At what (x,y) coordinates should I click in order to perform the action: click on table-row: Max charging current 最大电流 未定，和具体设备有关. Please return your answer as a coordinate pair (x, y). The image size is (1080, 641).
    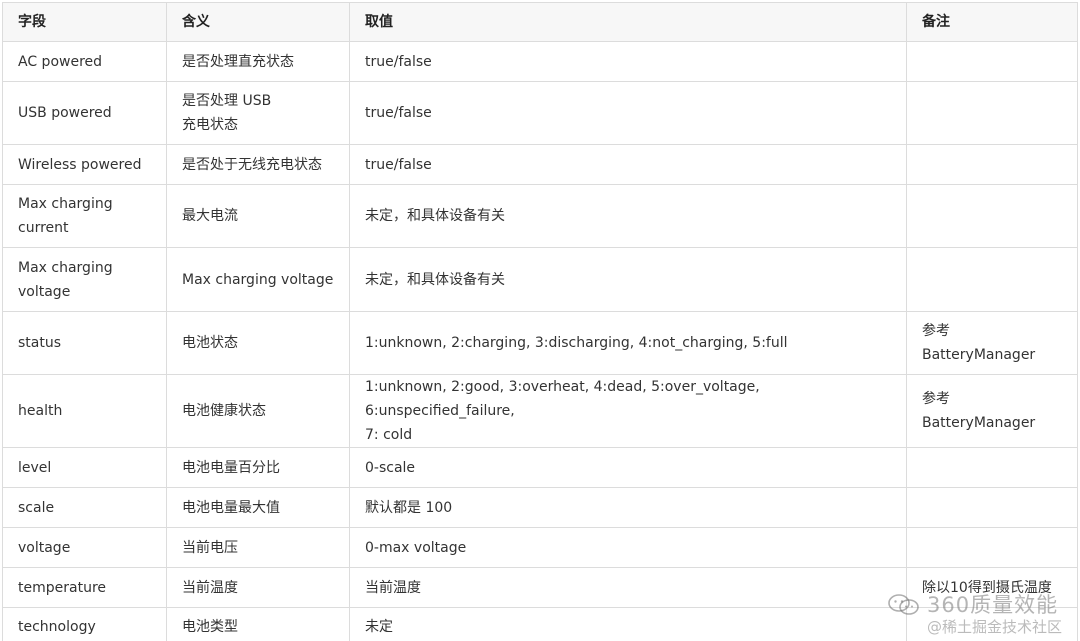
    Looking at the image, I should click on (540, 216).